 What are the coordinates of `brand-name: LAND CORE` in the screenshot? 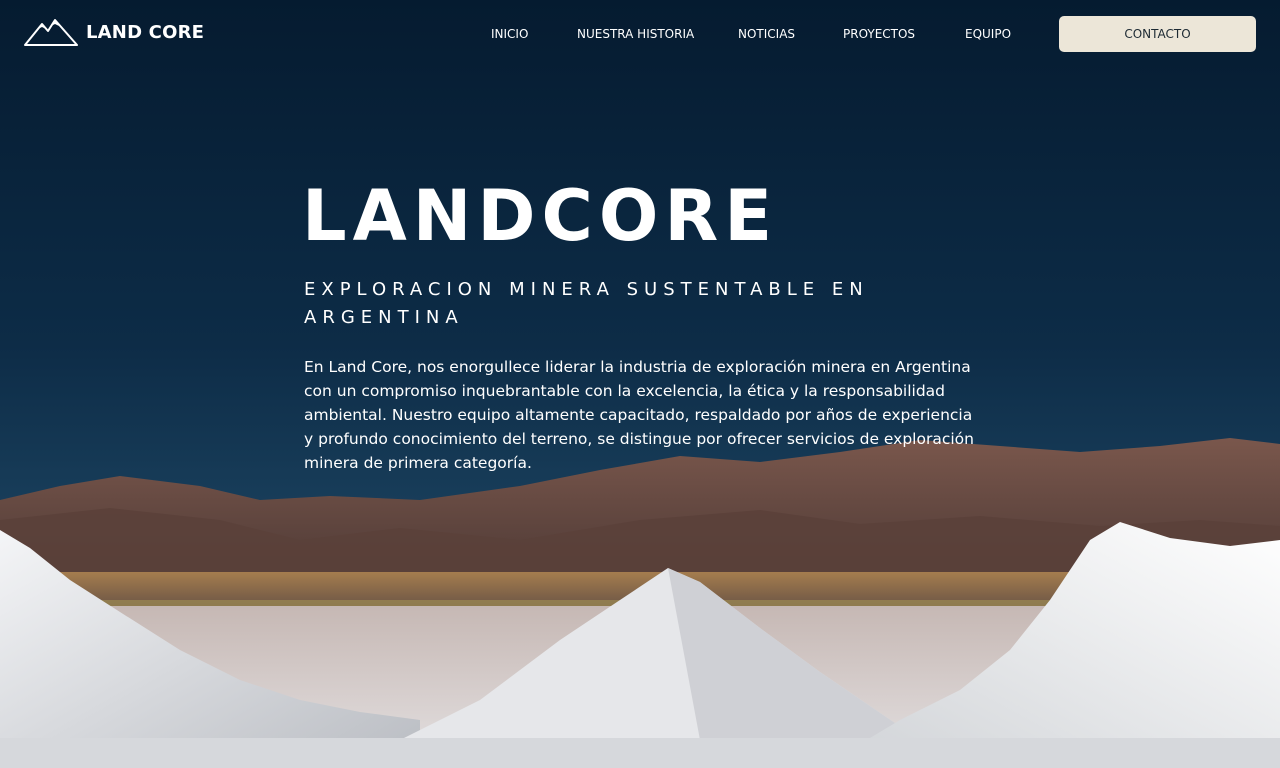 It's located at (145, 32).